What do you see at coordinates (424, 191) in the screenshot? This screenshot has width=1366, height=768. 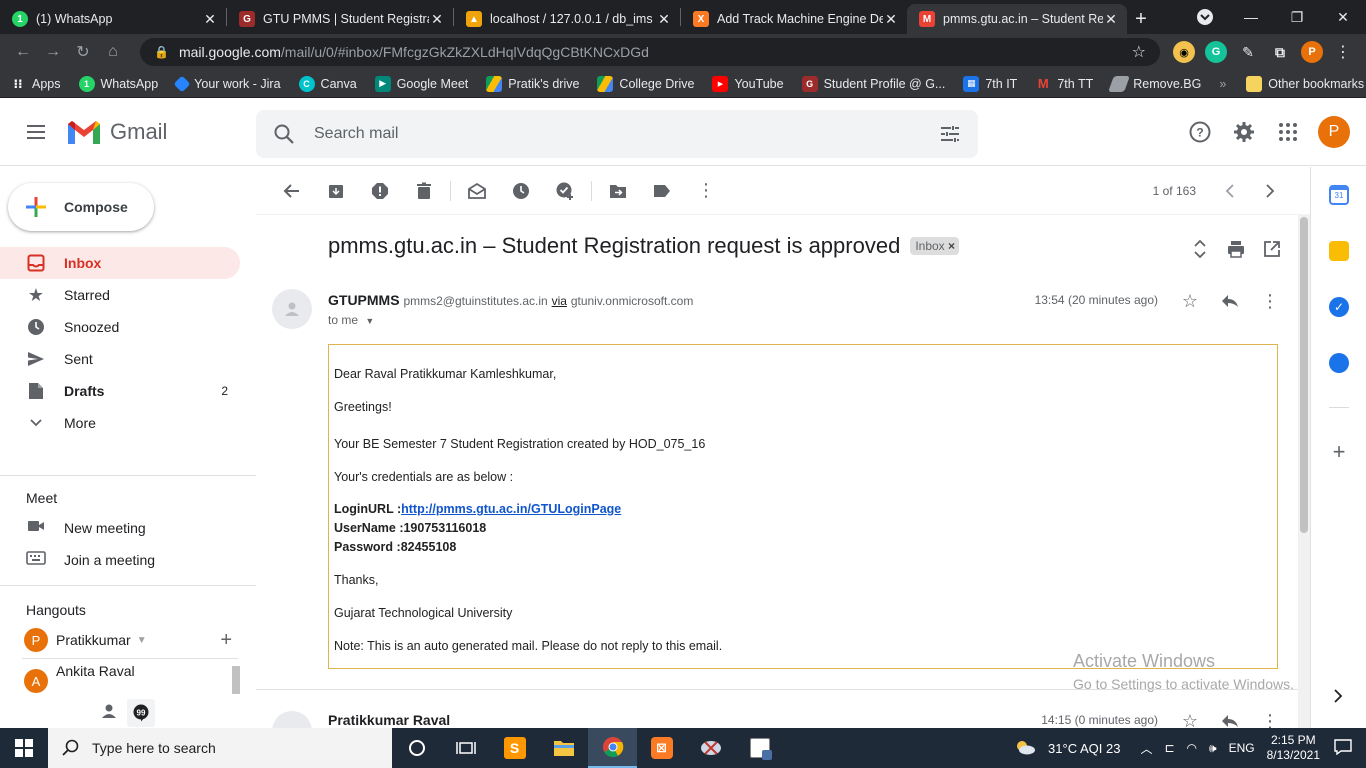 I see `delete-icon` at bounding box center [424, 191].